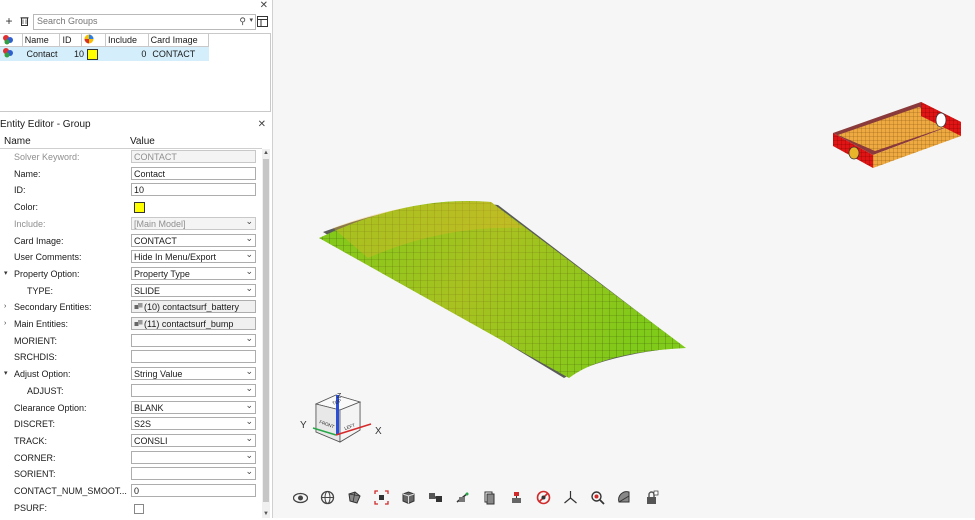 This screenshot has height=520, width=975. Describe the element at coordinates (651, 497) in the screenshot. I see `lock-icon` at that location.